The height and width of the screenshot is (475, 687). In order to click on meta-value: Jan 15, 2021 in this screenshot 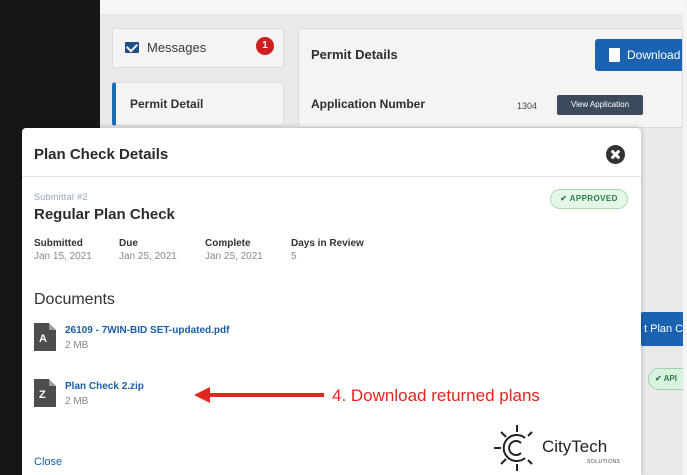, I will do `click(63, 256)`.